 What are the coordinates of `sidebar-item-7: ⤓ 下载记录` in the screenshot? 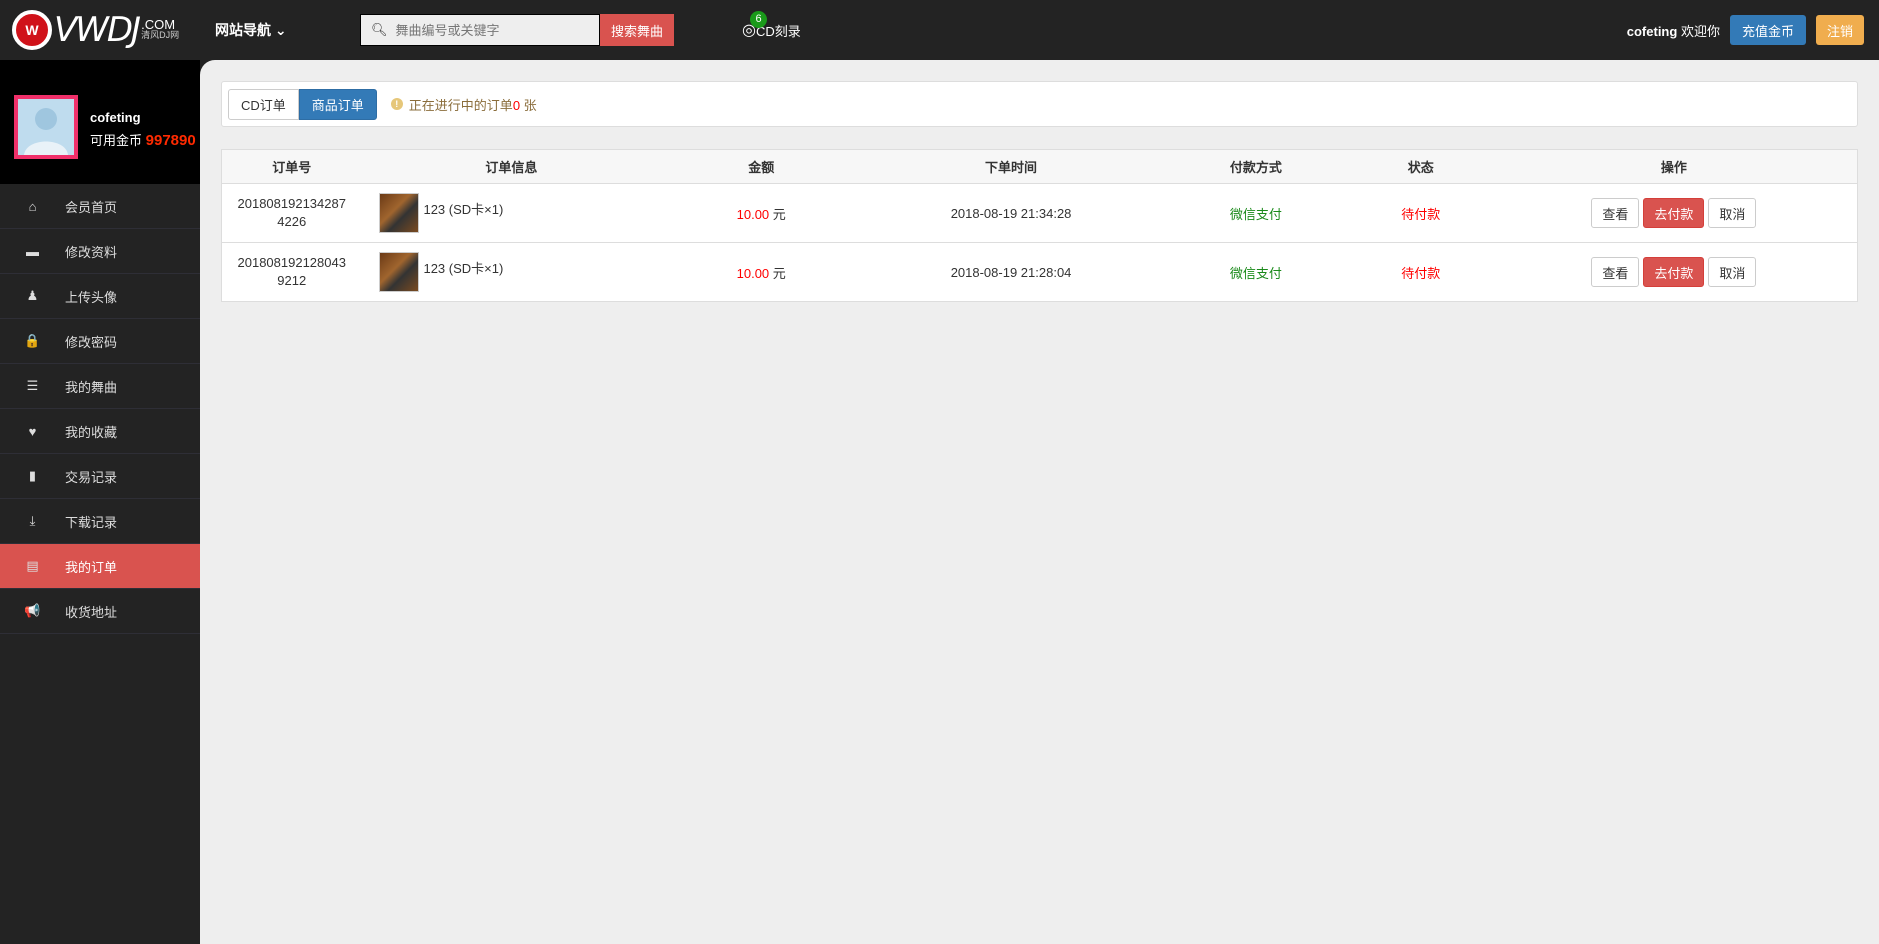 It's located at (100, 521).